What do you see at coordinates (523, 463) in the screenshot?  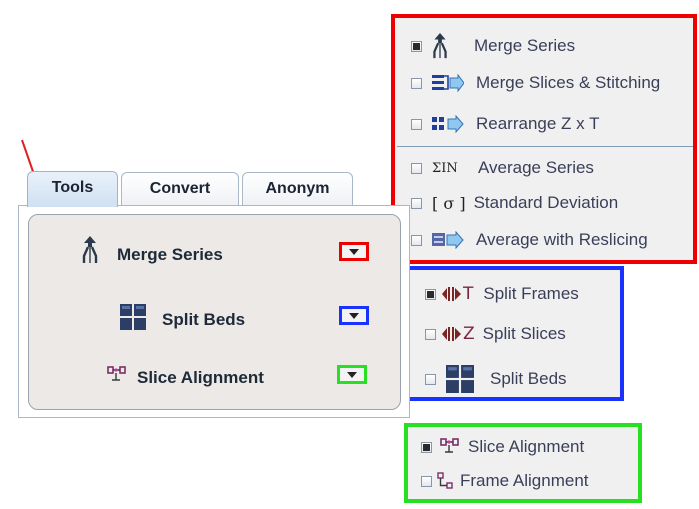 I see `alignment-options-menu` at bounding box center [523, 463].